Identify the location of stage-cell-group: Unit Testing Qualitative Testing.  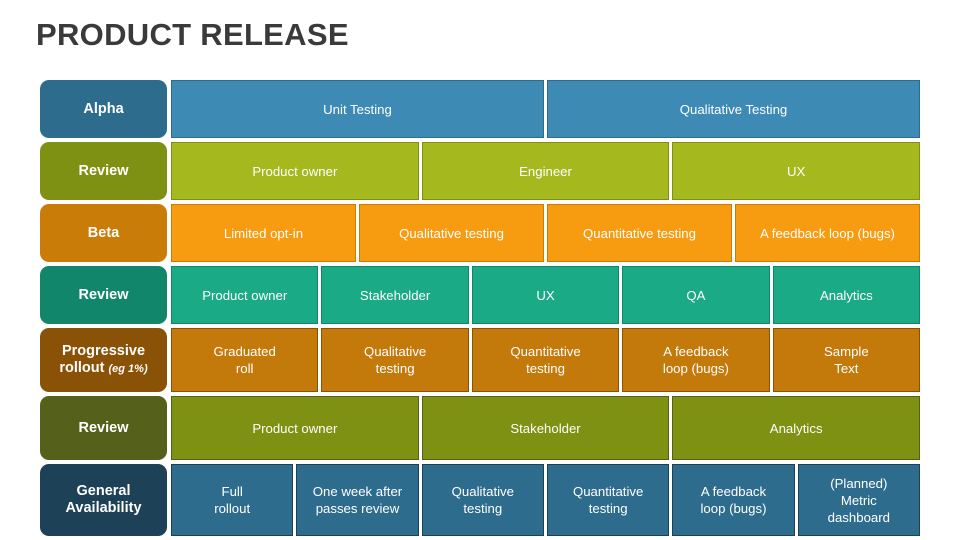
(545, 109).